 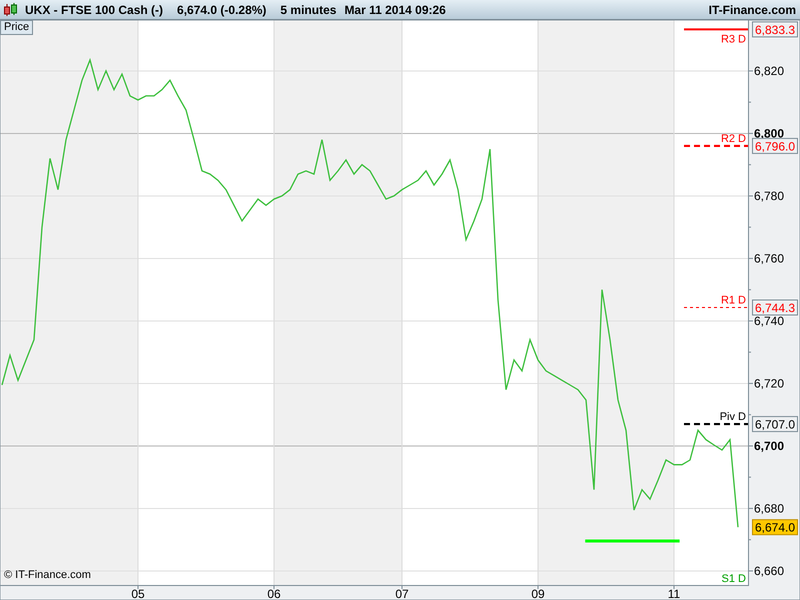 What do you see at coordinates (775, 29) in the screenshot?
I see `price-tag: 6,833.3` at bounding box center [775, 29].